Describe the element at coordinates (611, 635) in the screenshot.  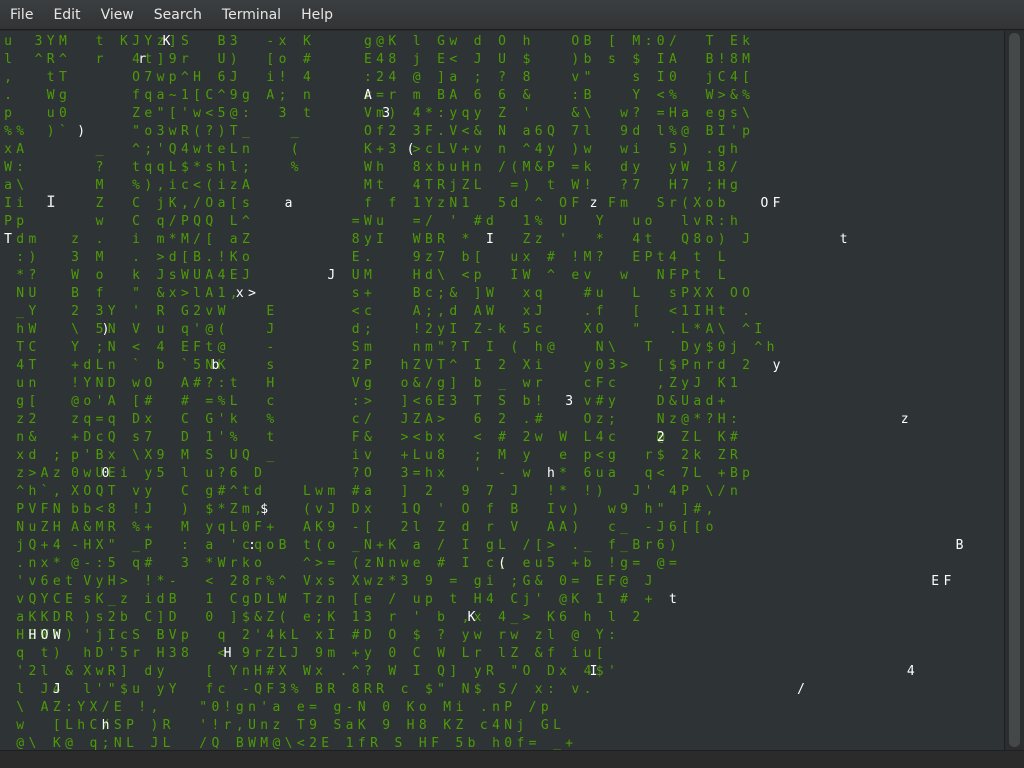
I see `matrix-glyph: :` at that location.